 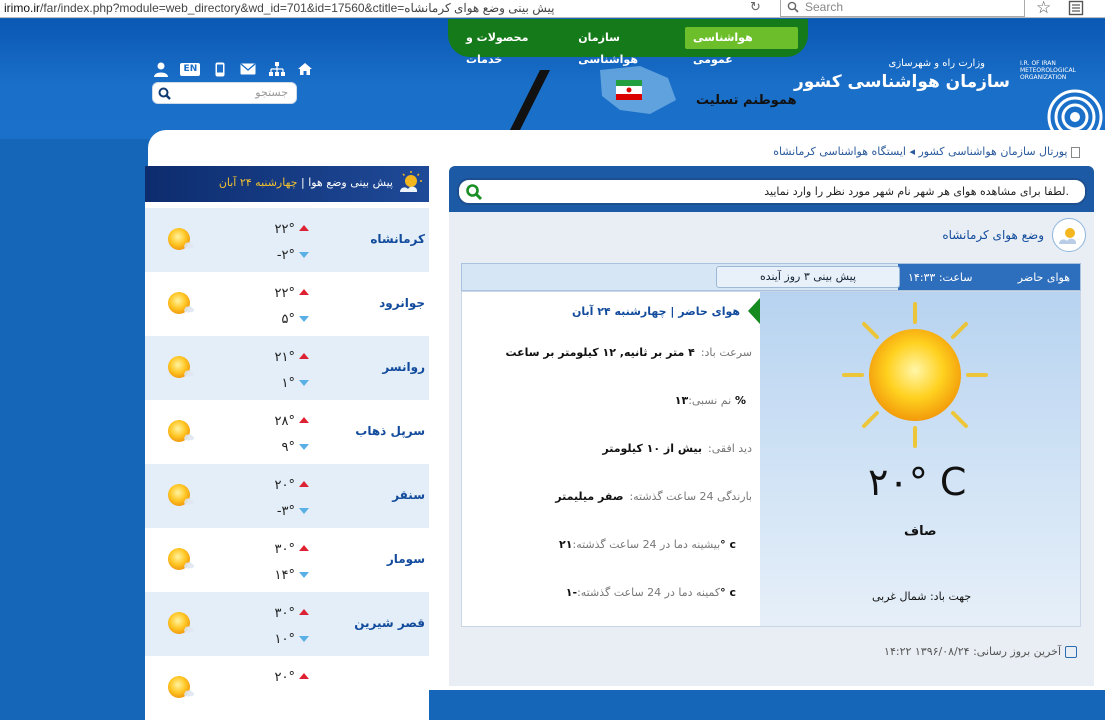 What do you see at coordinates (1071, 652) in the screenshot?
I see `refresh-icon` at bounding box center [1071, 652].